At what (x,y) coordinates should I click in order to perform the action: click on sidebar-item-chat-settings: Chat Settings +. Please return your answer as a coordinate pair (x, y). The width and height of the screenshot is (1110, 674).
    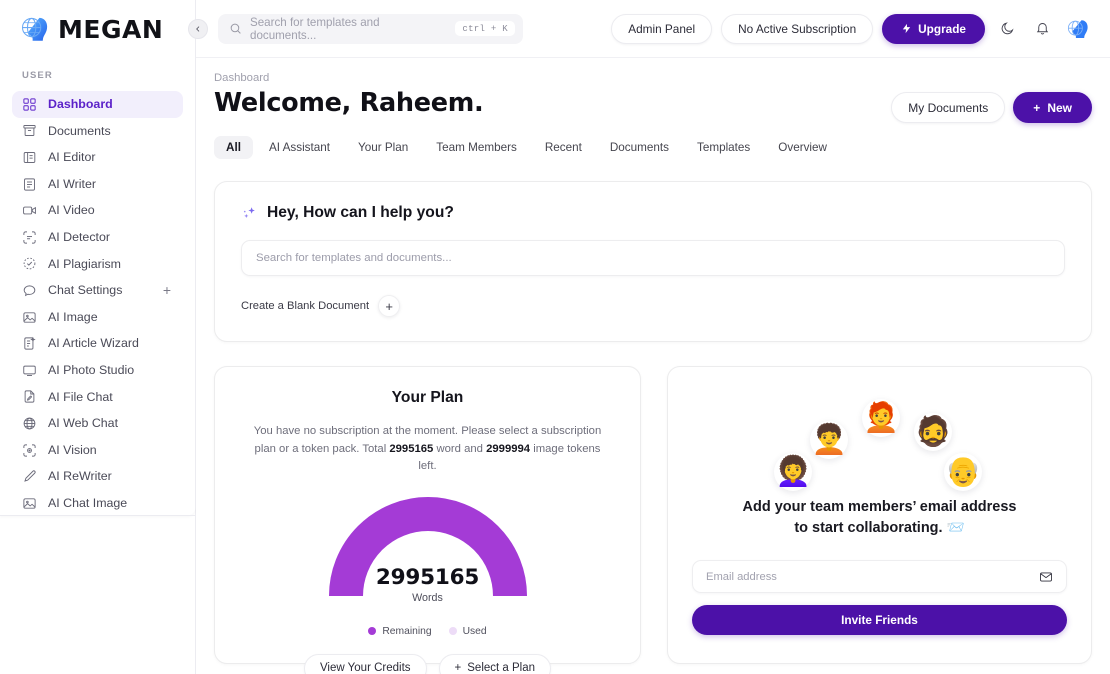
    Looking at the image, I should click on (97, 290).